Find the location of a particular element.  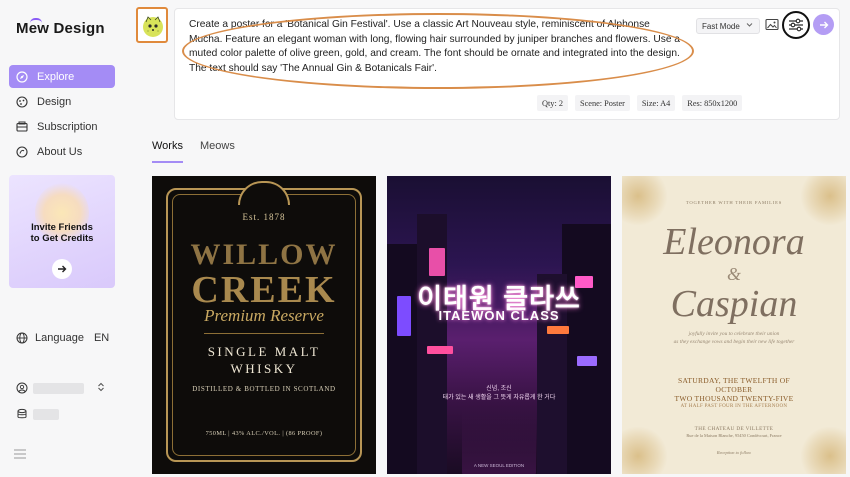

tagline-line-2: 태가 있는 새 생활을 그 뜻게 자유롭게 한 거다 is located at coordinates (499, 398).